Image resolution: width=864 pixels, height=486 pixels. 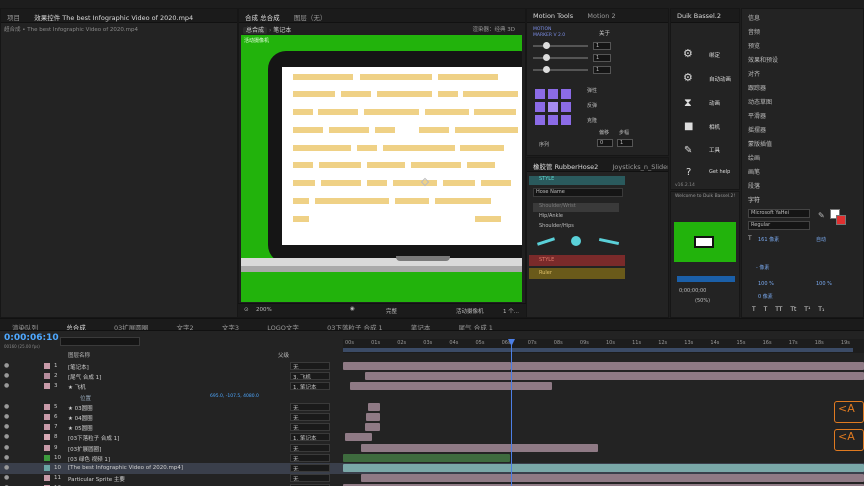 I want to click on layer-row: ● 10 [03 绿色 视频 1] 无, so click(x=432, y=458).